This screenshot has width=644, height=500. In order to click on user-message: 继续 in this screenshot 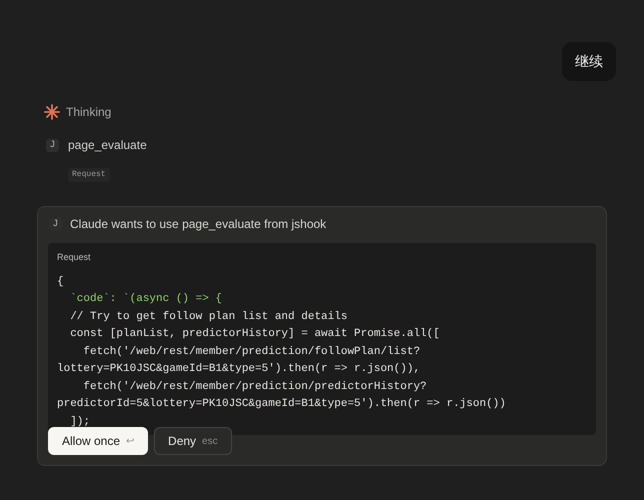, I will do `click(589, 61)`.